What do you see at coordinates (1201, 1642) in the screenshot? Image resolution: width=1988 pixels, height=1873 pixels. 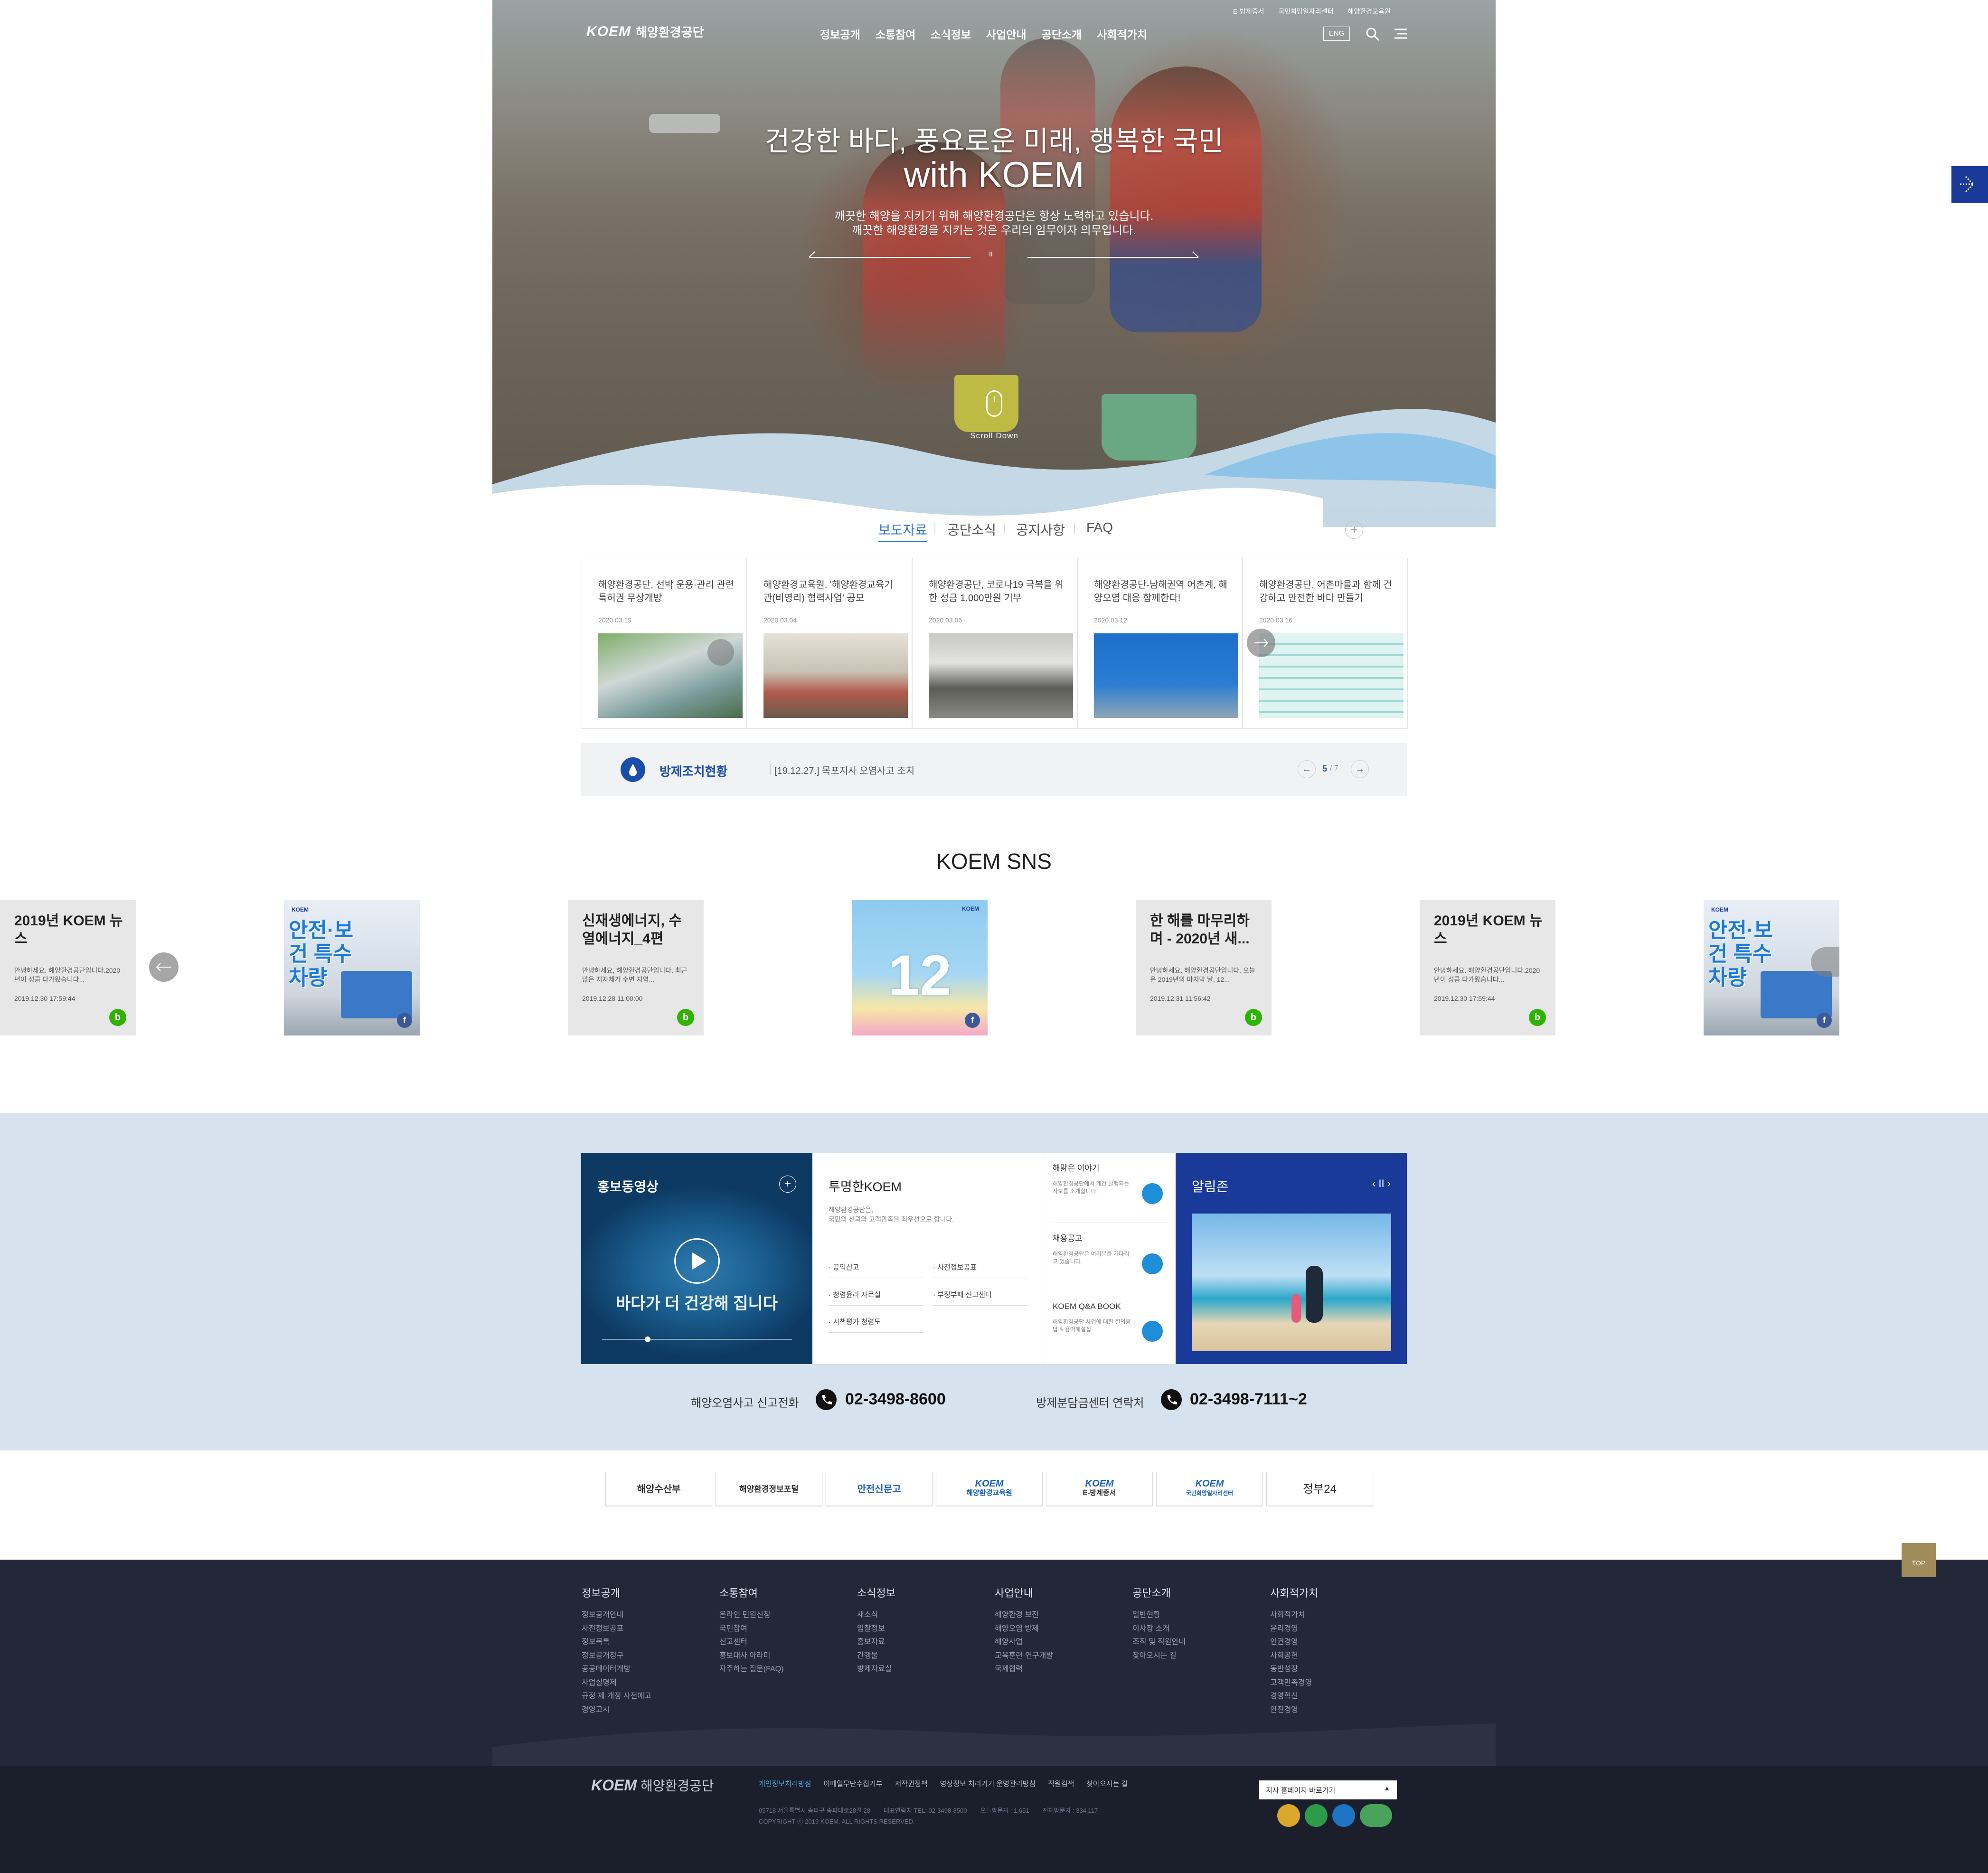 I see `footer-link: 조직 및 직원안내` at bounding box center [1201, 1642].